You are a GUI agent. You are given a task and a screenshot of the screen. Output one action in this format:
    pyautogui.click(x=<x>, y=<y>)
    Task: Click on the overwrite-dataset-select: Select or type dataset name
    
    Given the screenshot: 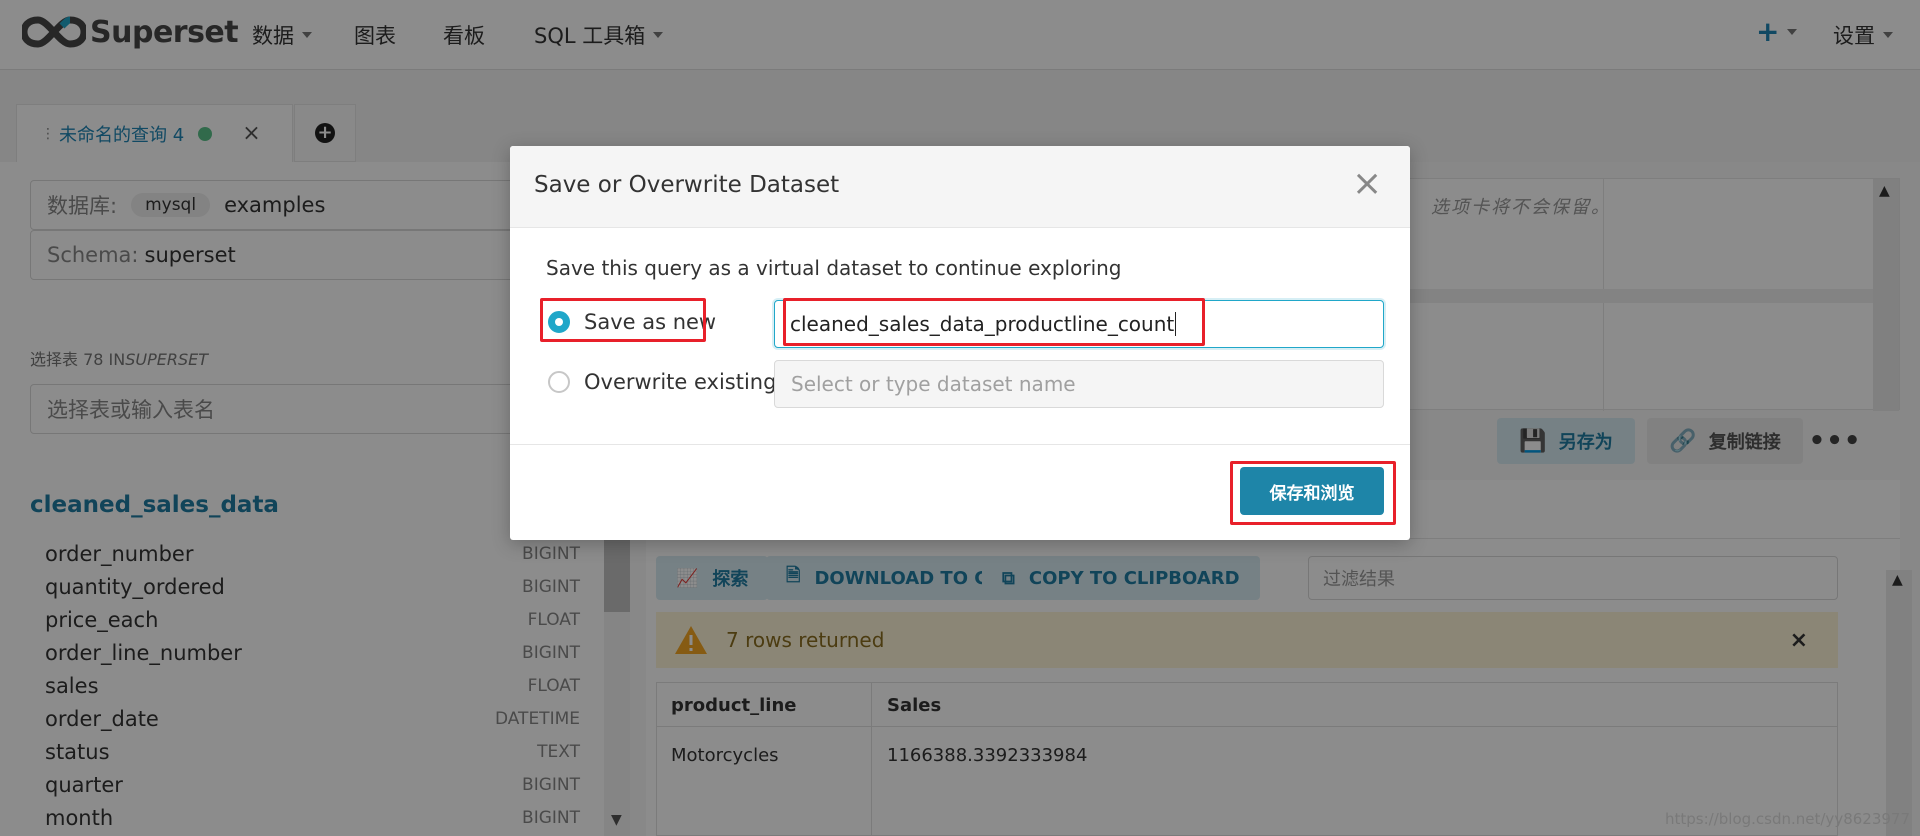 What is the action you would take?
    pyautogui.click(x=1079, y=384)
    